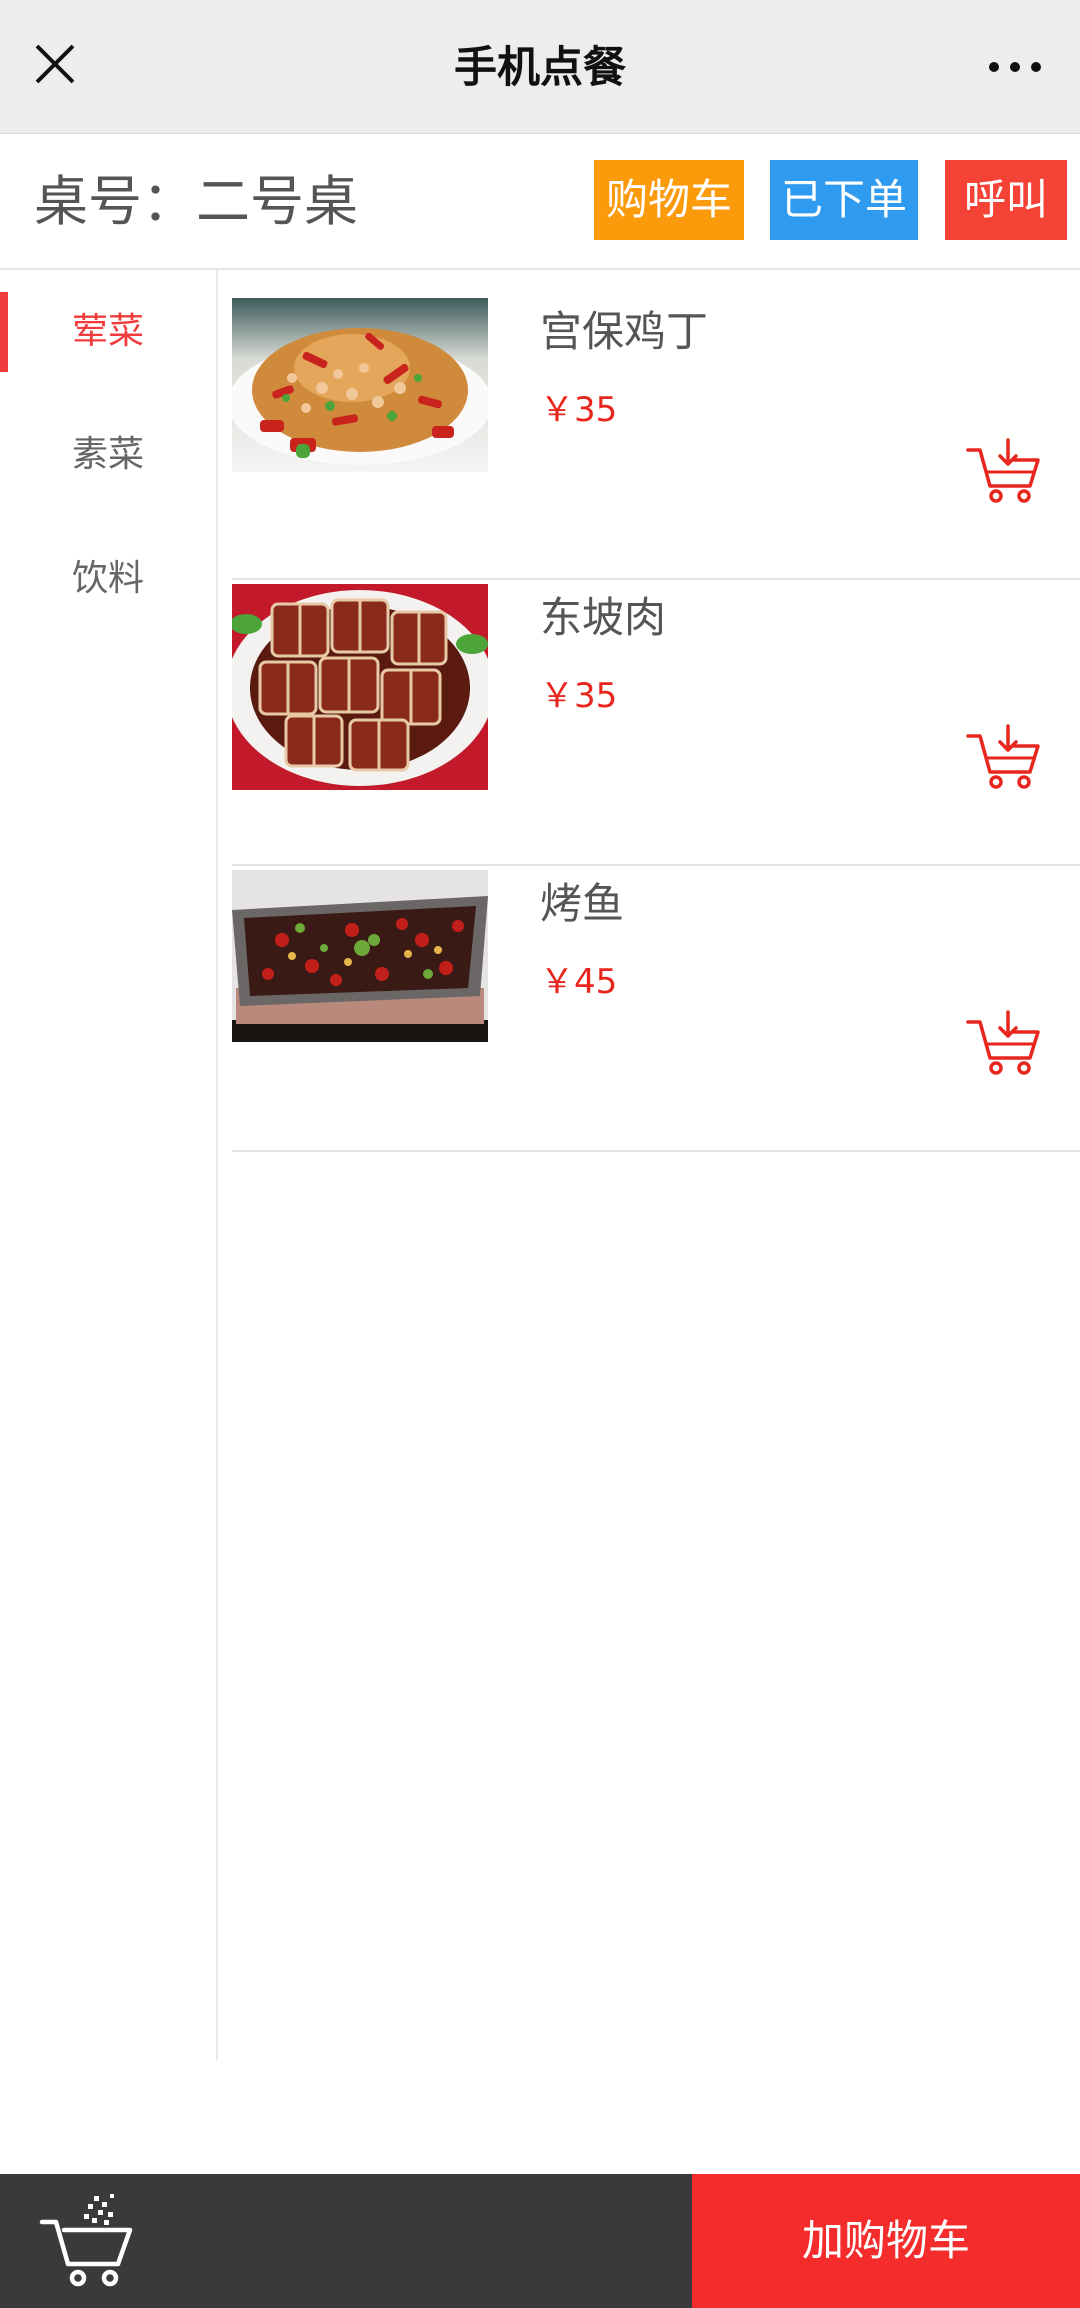  I want to click on category-meat: 荤菜, so click(108, 332).